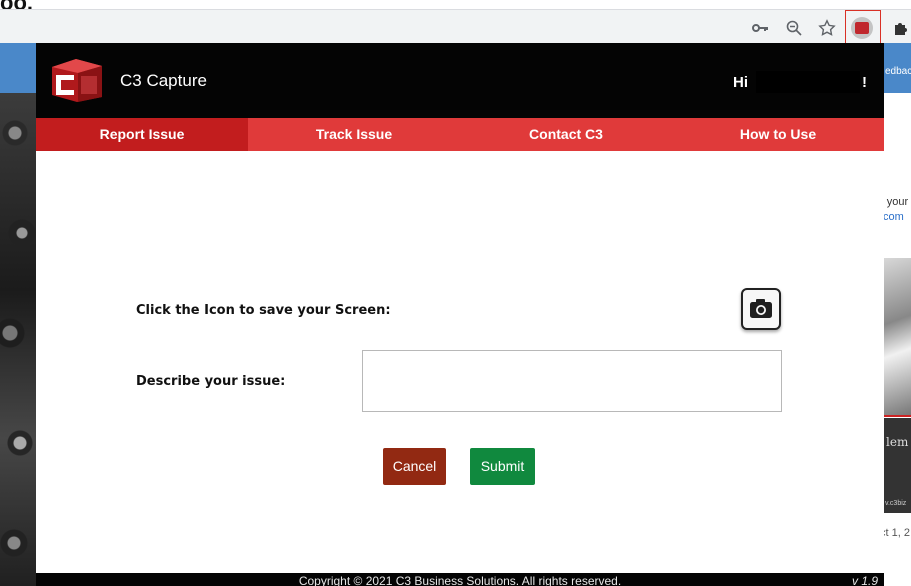 This screenshot has width=911, height=586. What do you see at coordinates (18, 339) in the screenshot?
I see `background-image-left` at bounding box center [18, 339].